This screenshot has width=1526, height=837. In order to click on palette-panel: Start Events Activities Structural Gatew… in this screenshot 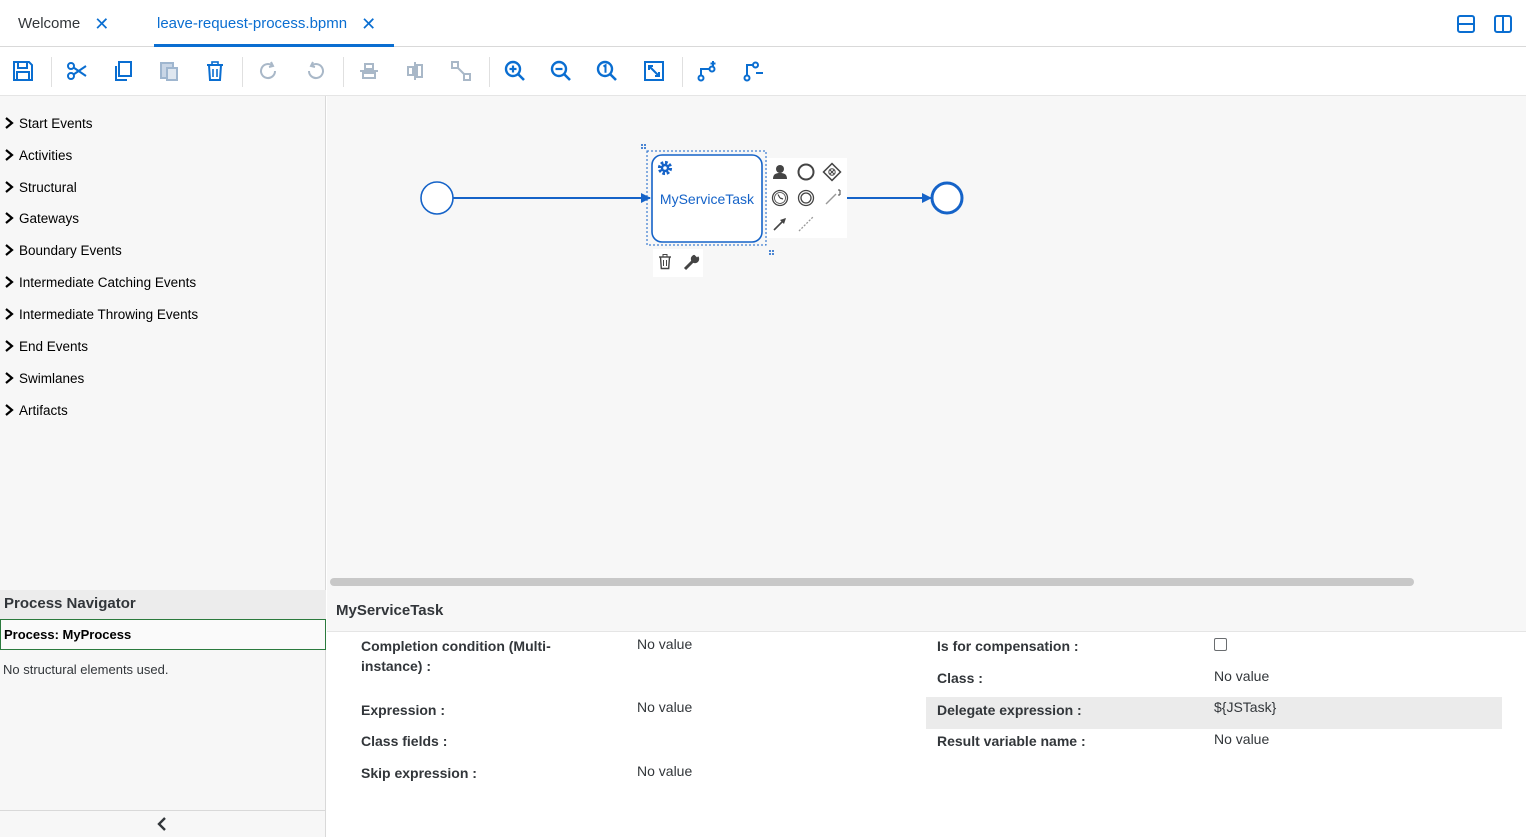, I will do `click(163, 343)`.